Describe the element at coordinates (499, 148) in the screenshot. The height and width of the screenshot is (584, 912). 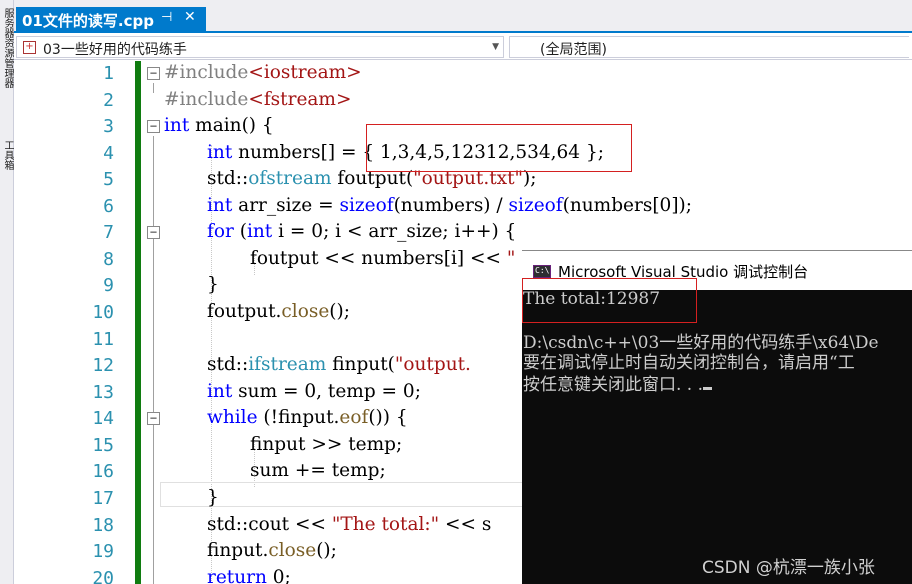
I see `annotation-box-array` at that location.